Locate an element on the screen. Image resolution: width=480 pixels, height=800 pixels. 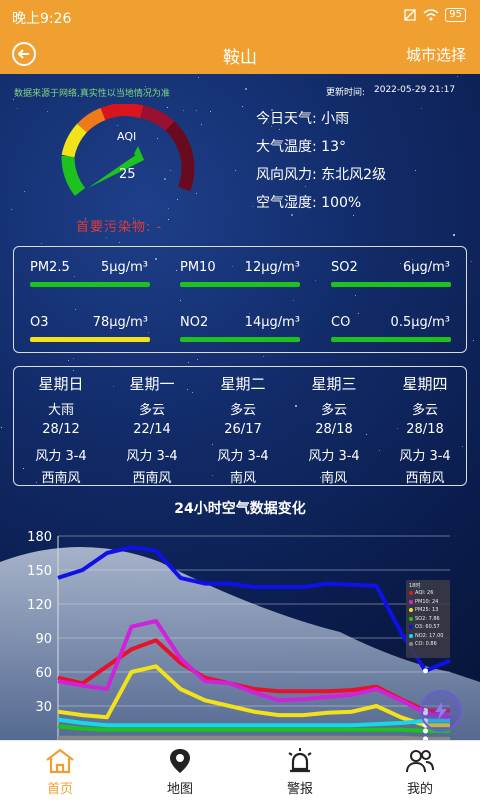
lightning-icon is located at coordinates (441, 711).